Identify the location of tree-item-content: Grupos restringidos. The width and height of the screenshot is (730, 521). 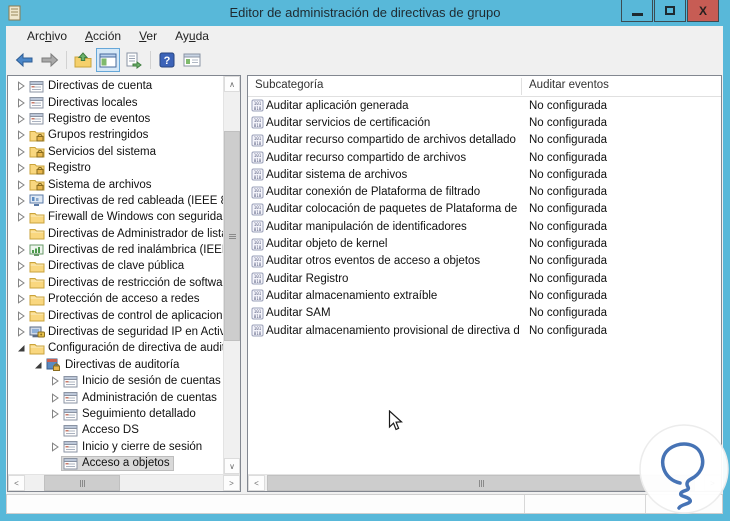
(89, 135).